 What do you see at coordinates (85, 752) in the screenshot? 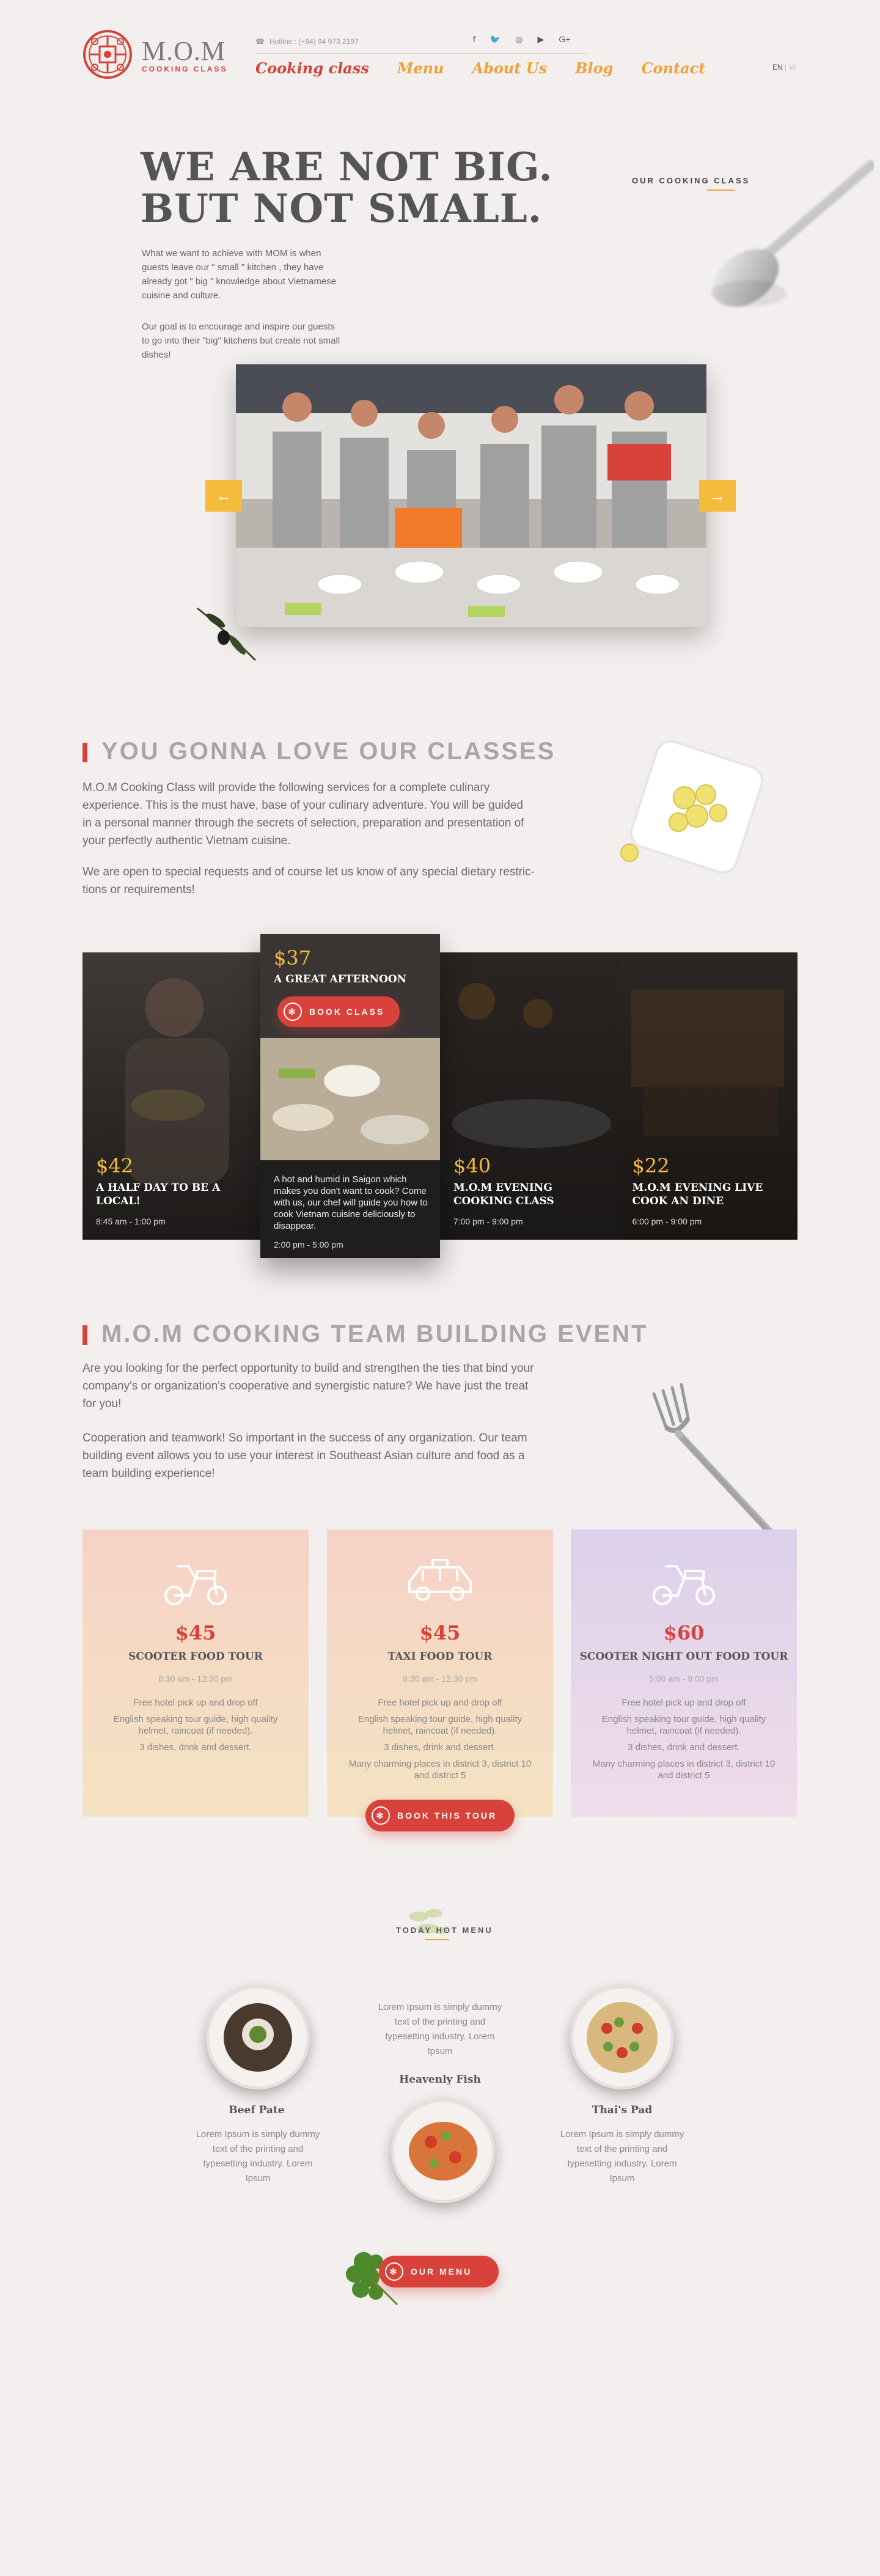
I see `classes-title-bar` at bounding box center [85, 752].